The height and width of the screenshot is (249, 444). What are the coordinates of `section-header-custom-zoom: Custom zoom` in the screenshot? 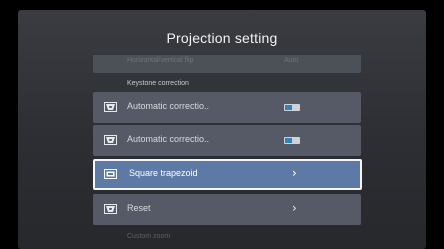 It's located at (149, 236).